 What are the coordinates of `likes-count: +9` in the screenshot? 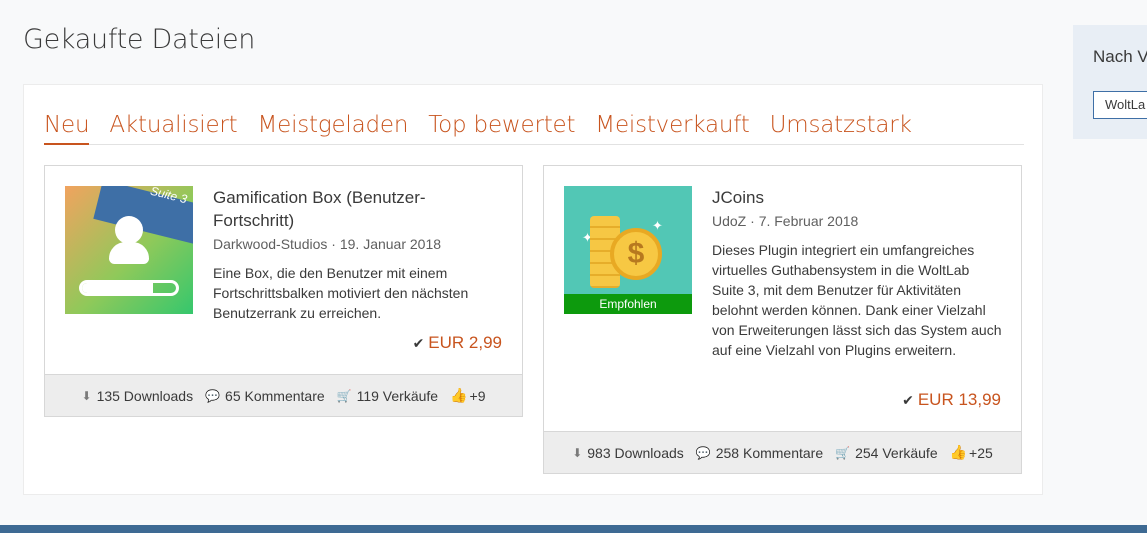 It's located at (477, 395).